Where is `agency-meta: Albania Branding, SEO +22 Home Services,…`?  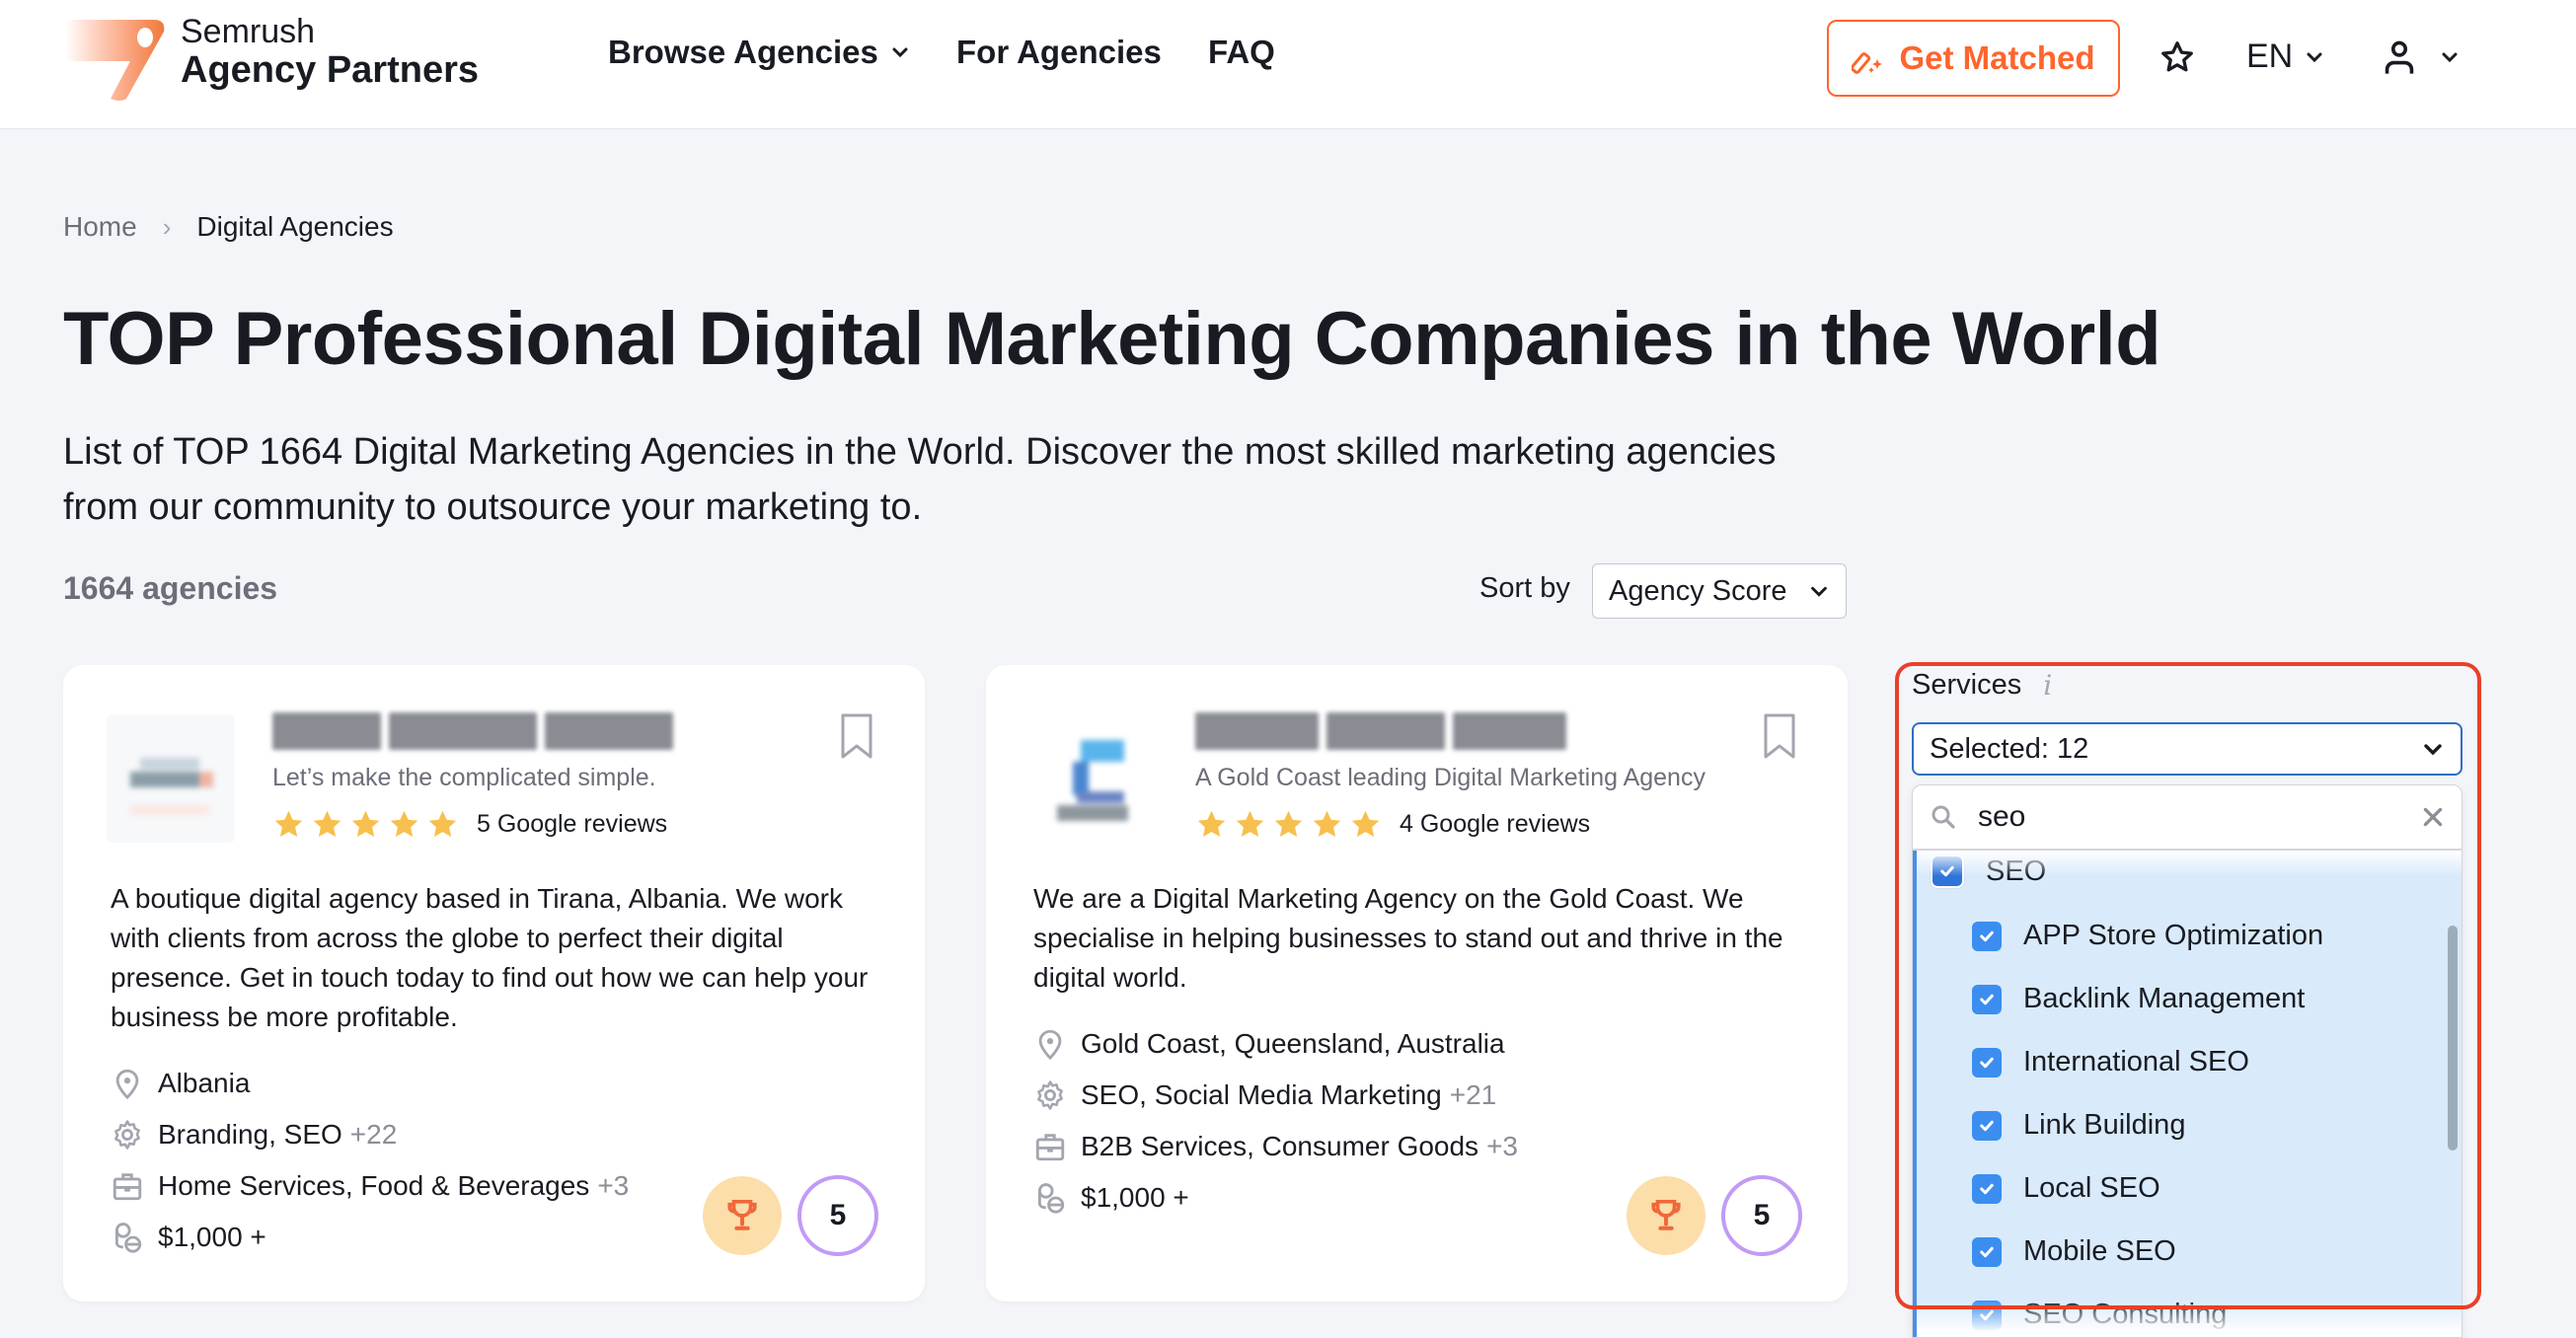 agency-meta: Albania Branding, SEO +22 Home Services,… is located at coordinates (370, 1160).